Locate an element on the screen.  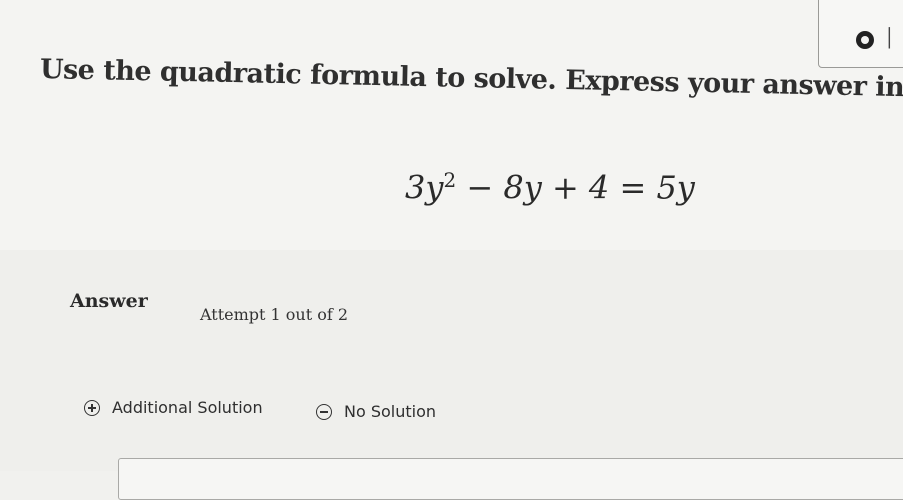
equation-constant: 4 is located at coordinates (599, 187).